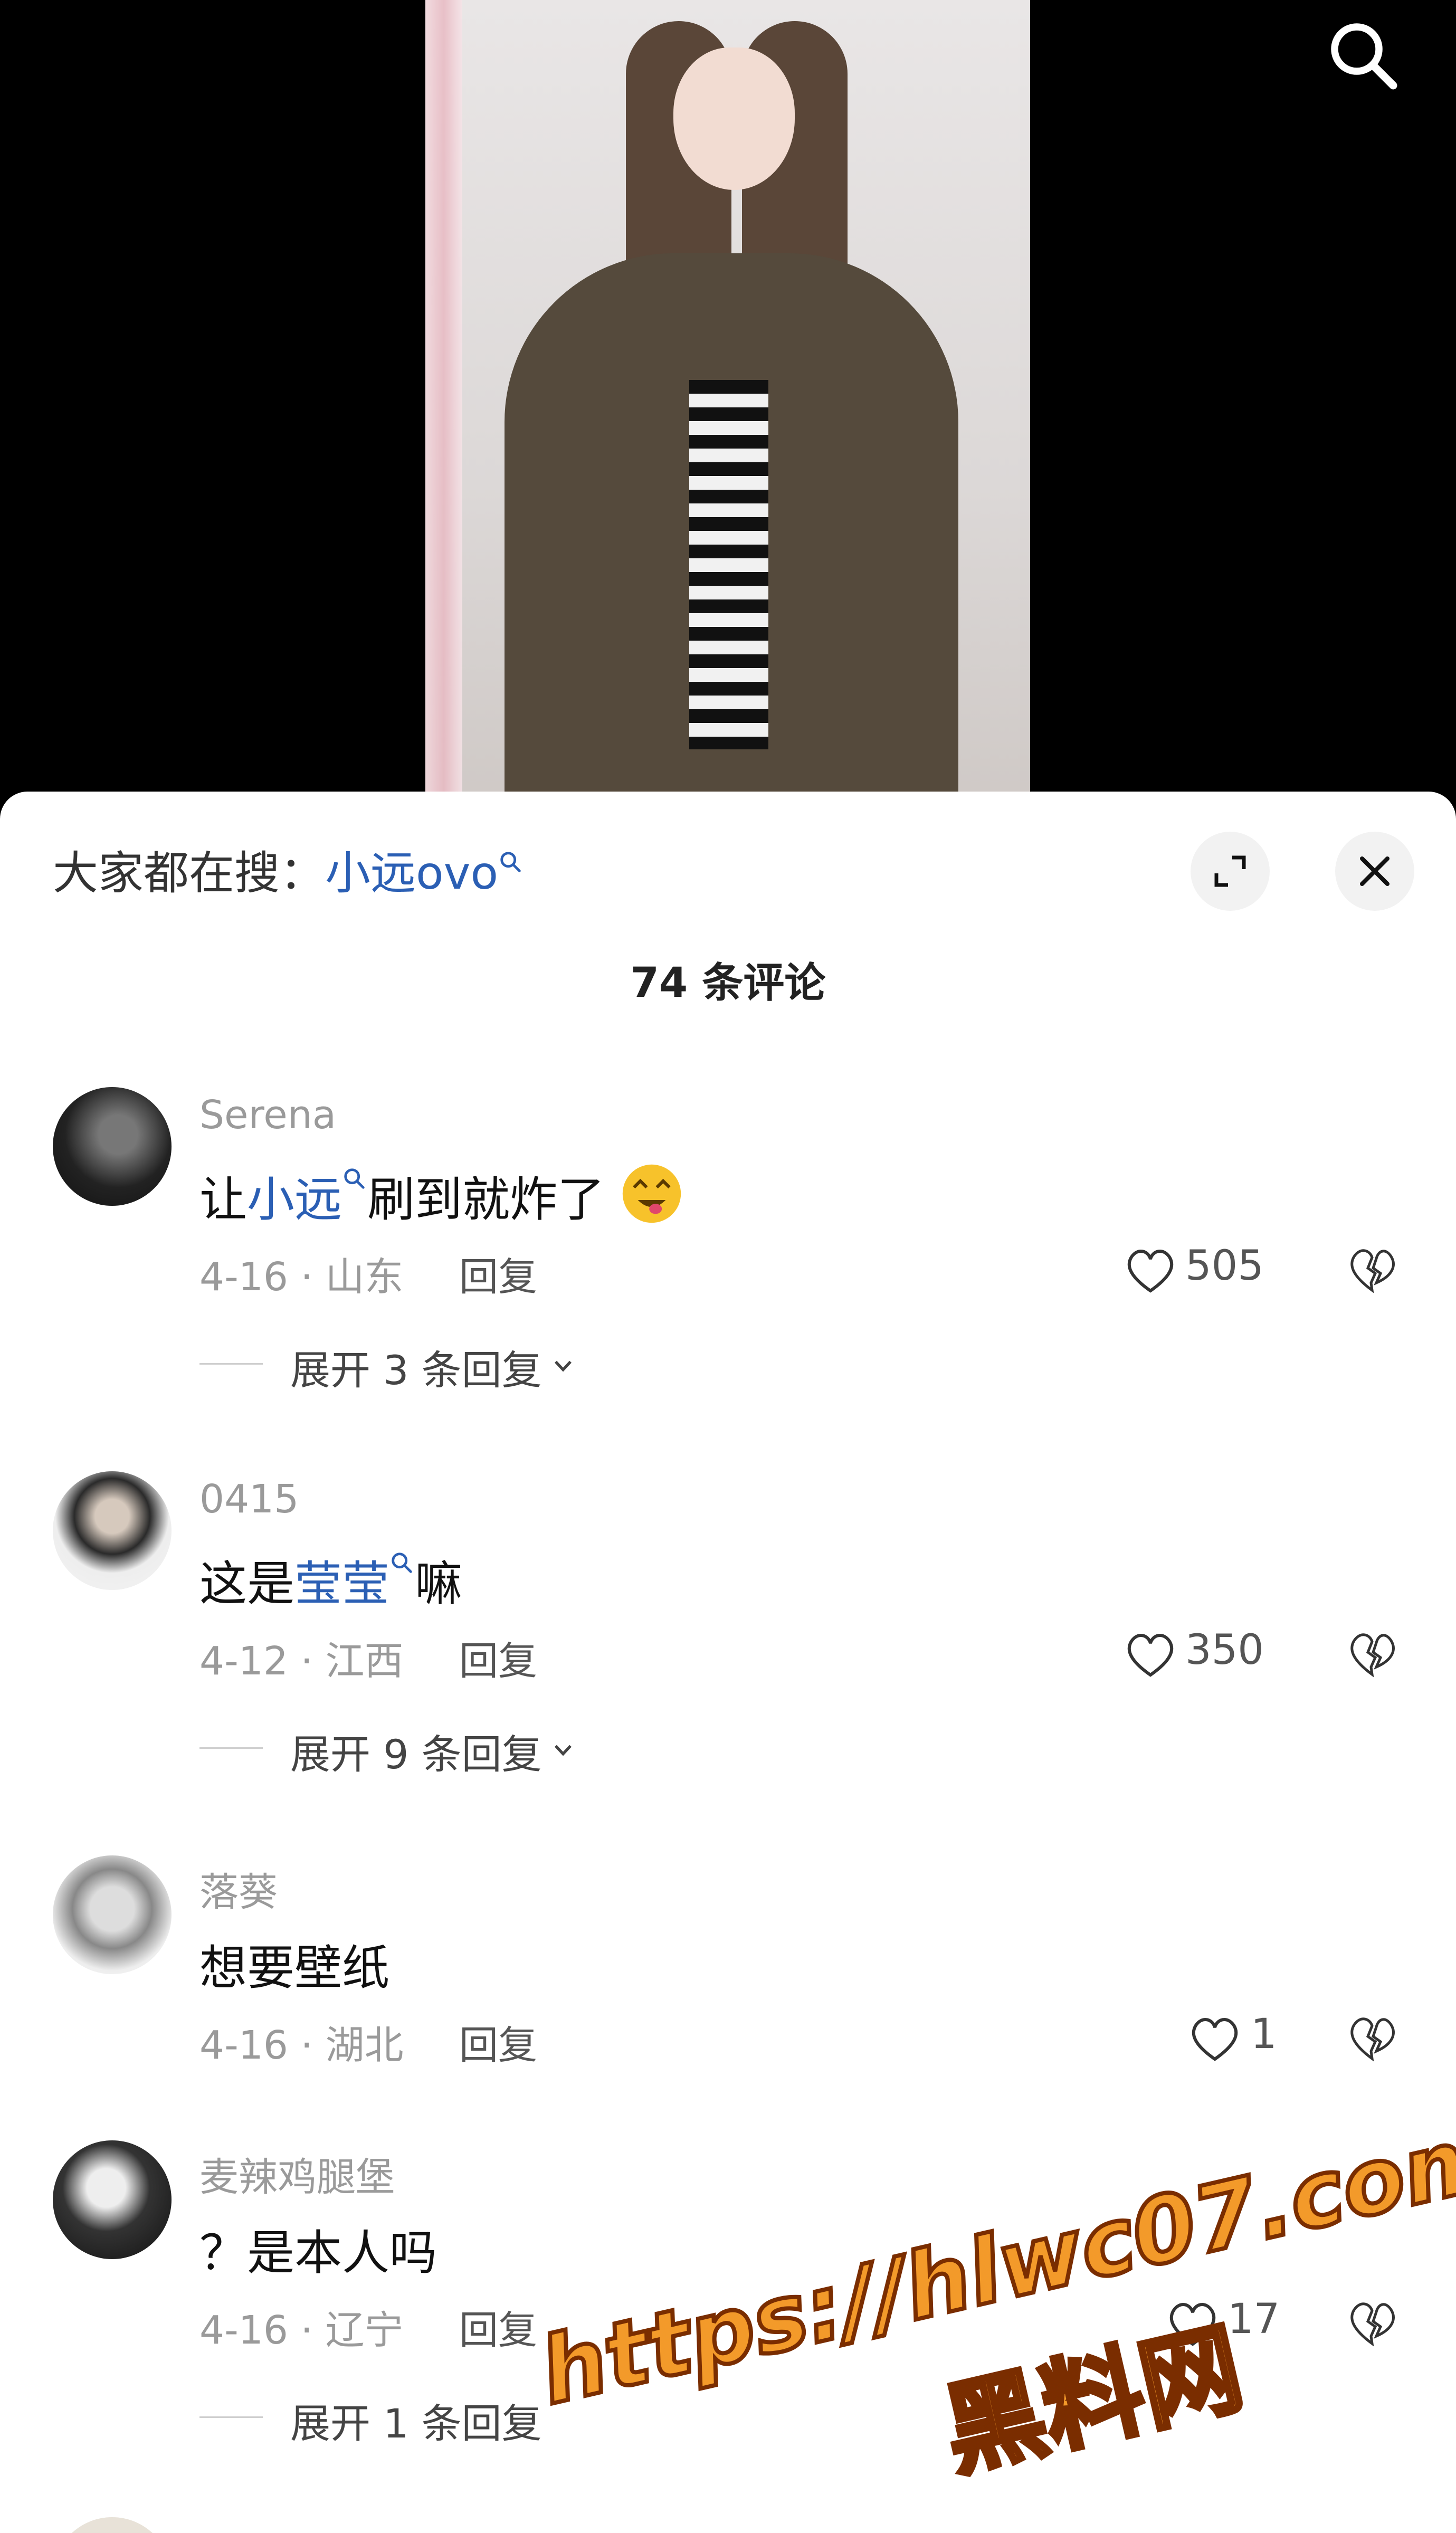 This screenshot has width=1456, height=2533. What do you see at coordinates (1363, 55) in the screenshot?
I see `search-icon` at bounding box center [1363, 55].